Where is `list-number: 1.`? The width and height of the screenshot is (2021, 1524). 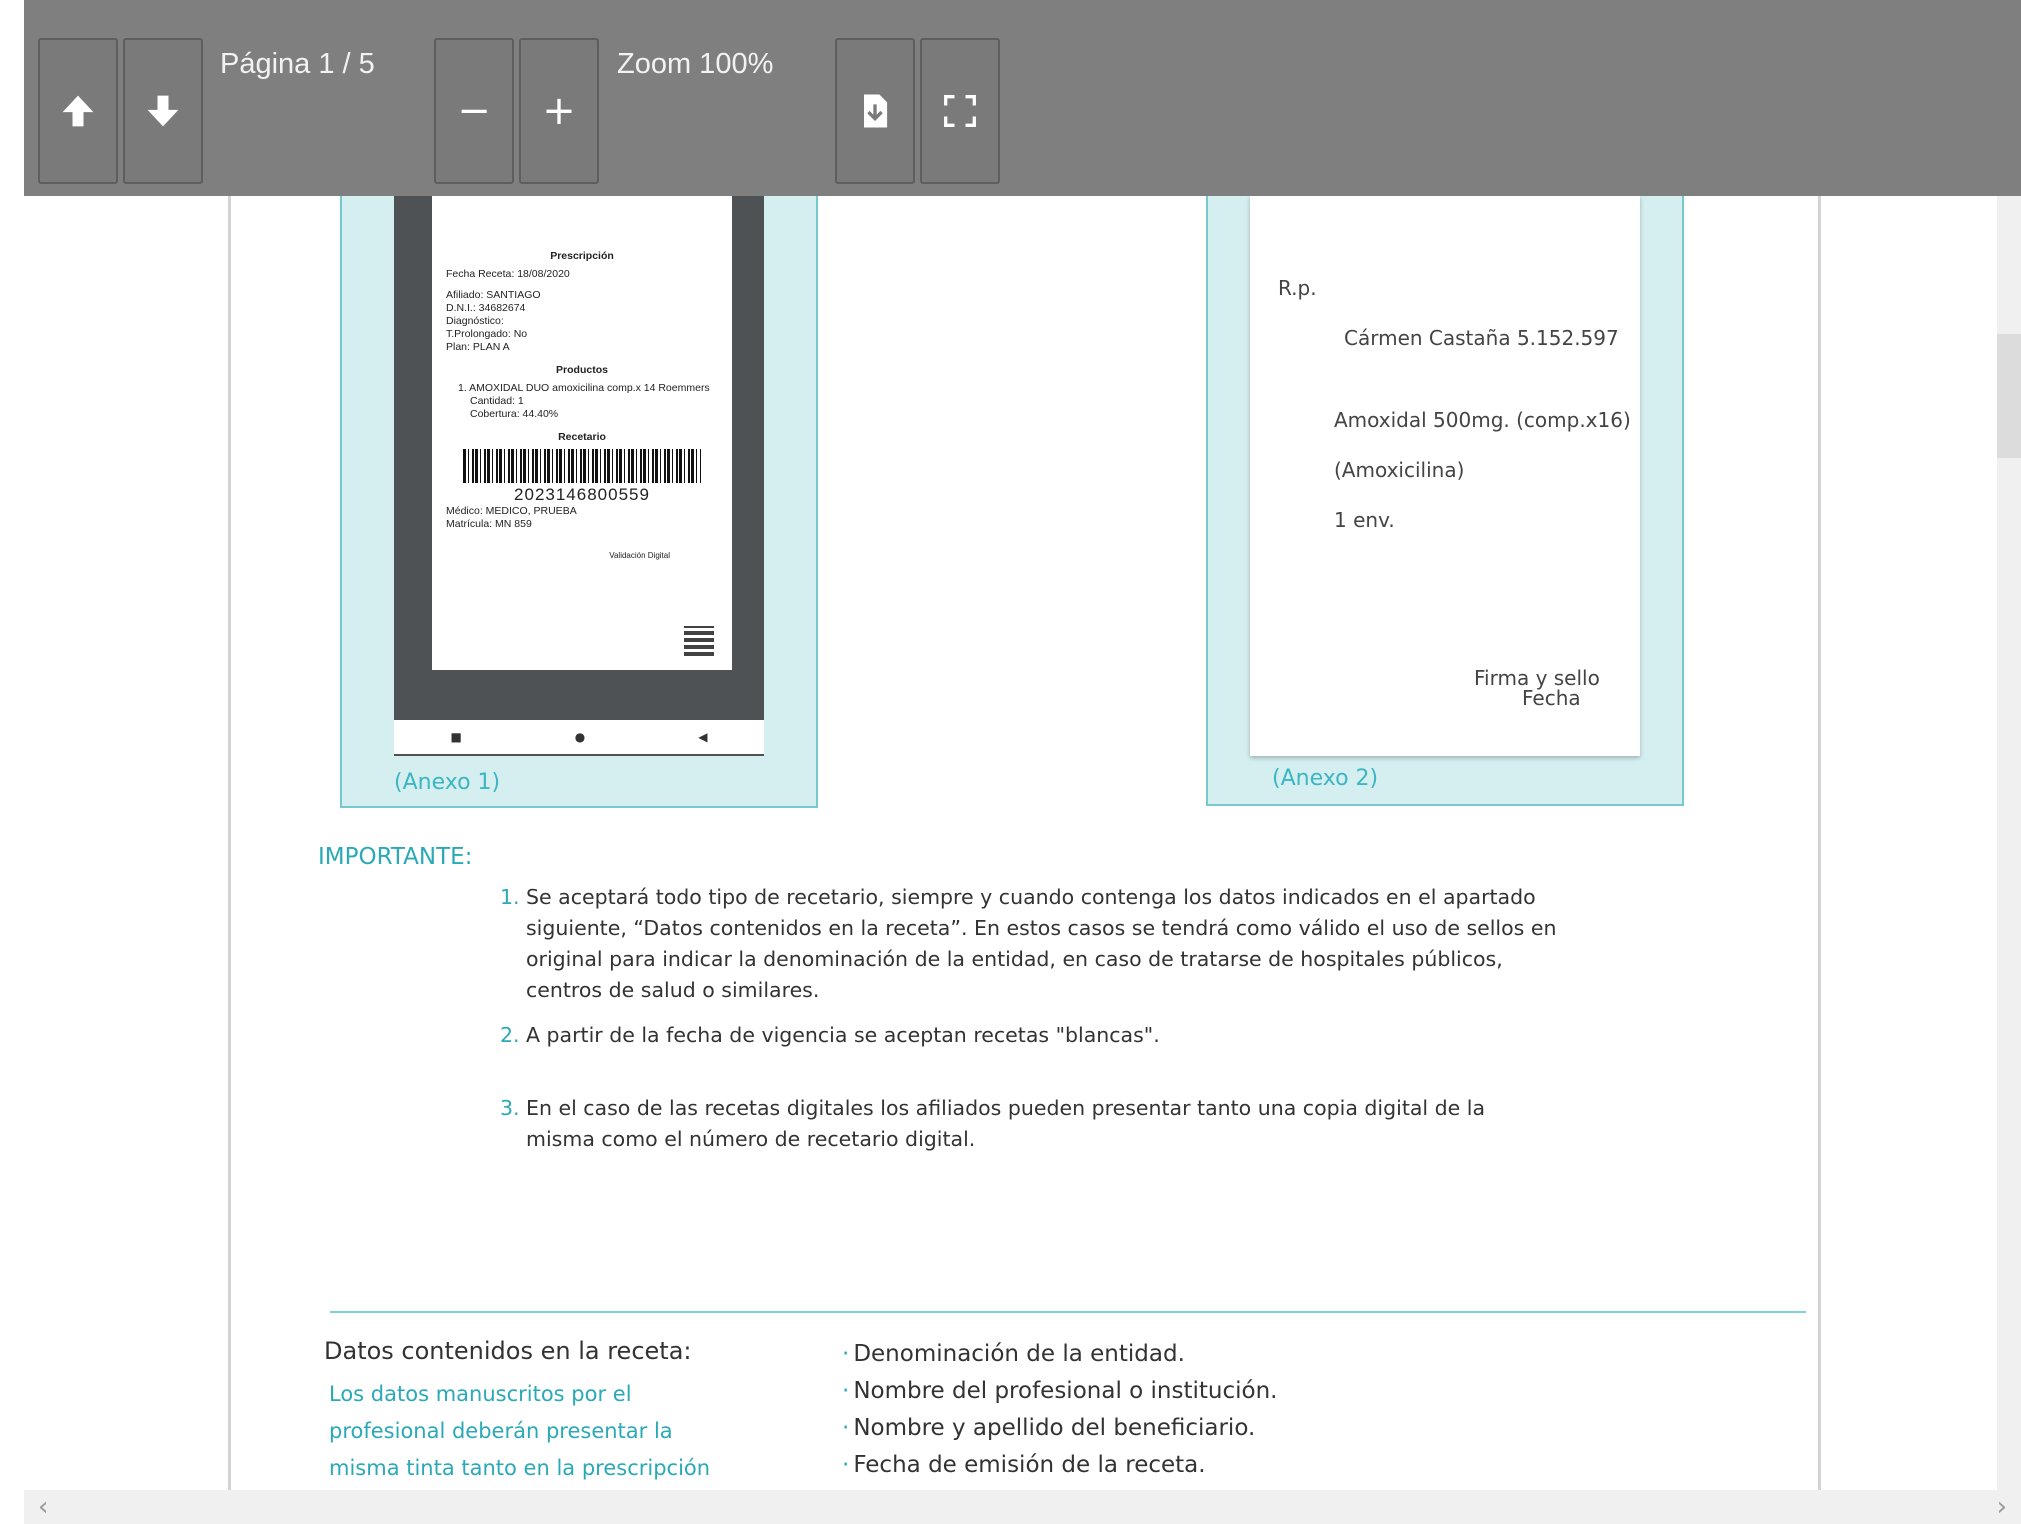 list-number: 1. is located at coordinates (510, 897).